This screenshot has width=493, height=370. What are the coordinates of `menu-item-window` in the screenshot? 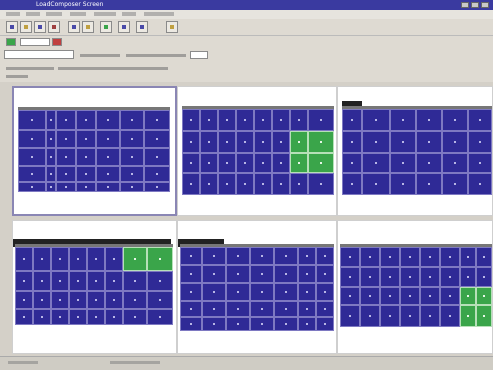 It's located at (105, 14).